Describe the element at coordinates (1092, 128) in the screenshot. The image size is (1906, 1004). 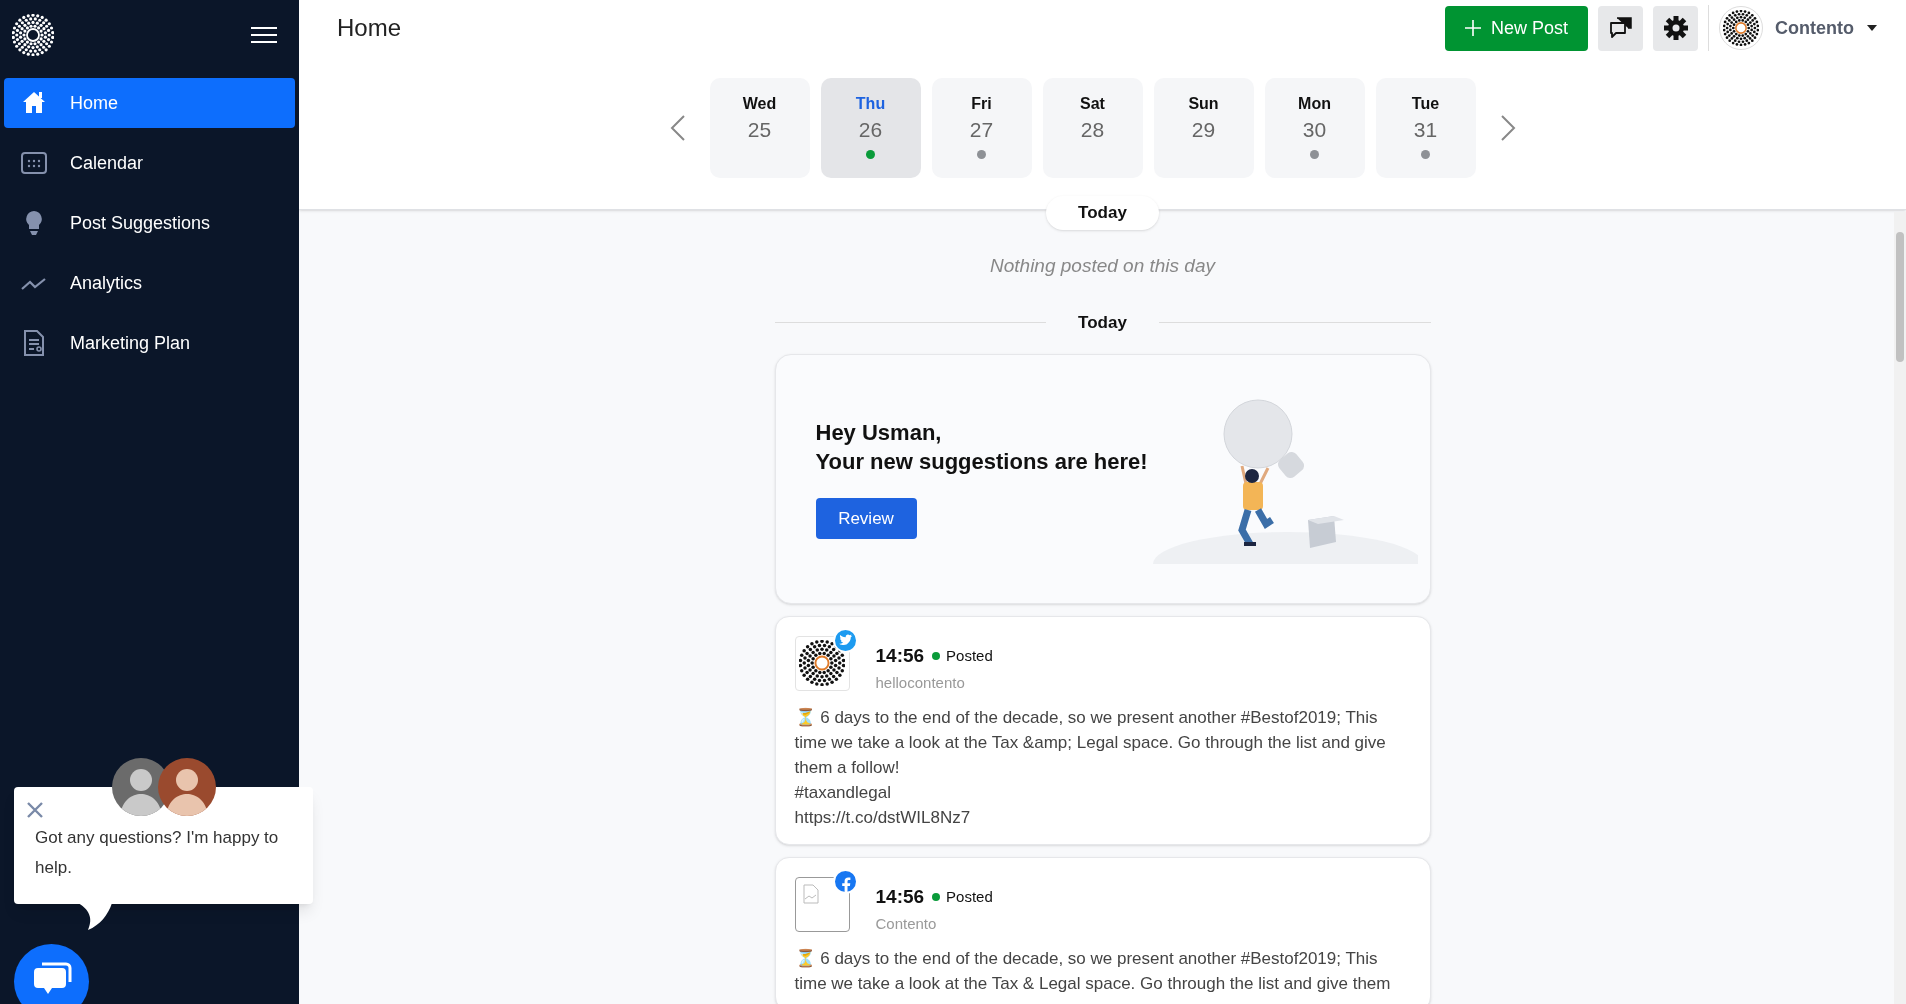
I see `day-tab: Sat 28` at that location.